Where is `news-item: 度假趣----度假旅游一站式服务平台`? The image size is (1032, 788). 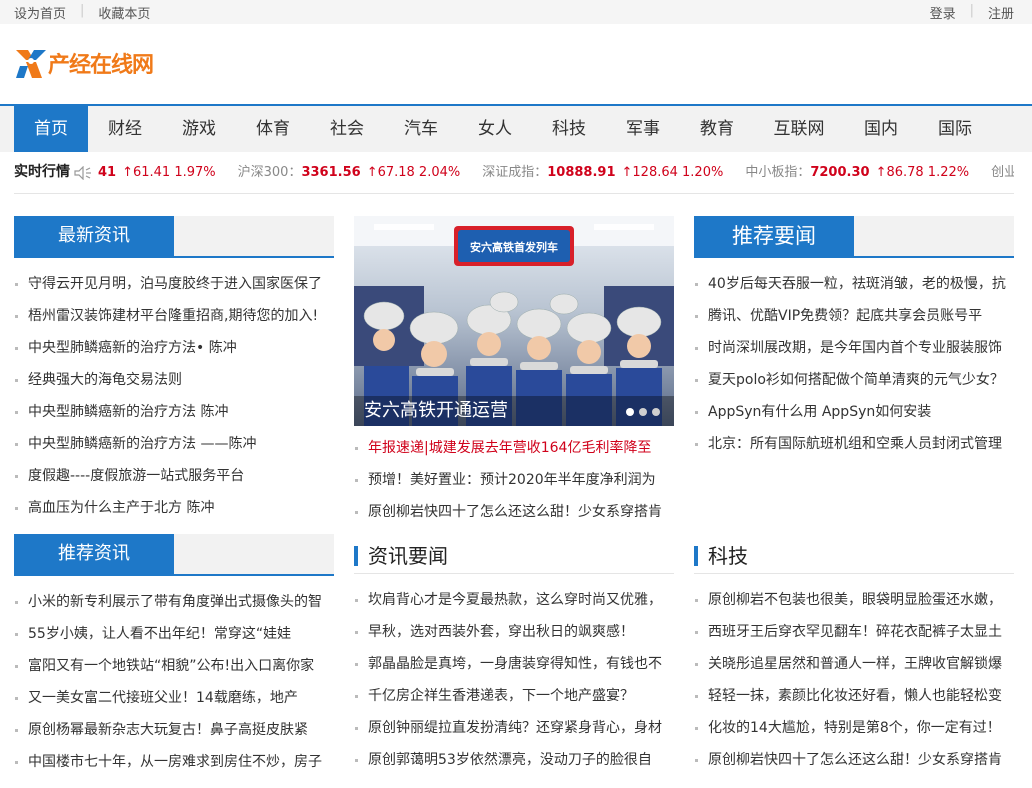 news-item: 度假趣----度假旅游一站式服务平台 is located at coordinates (174, 476).